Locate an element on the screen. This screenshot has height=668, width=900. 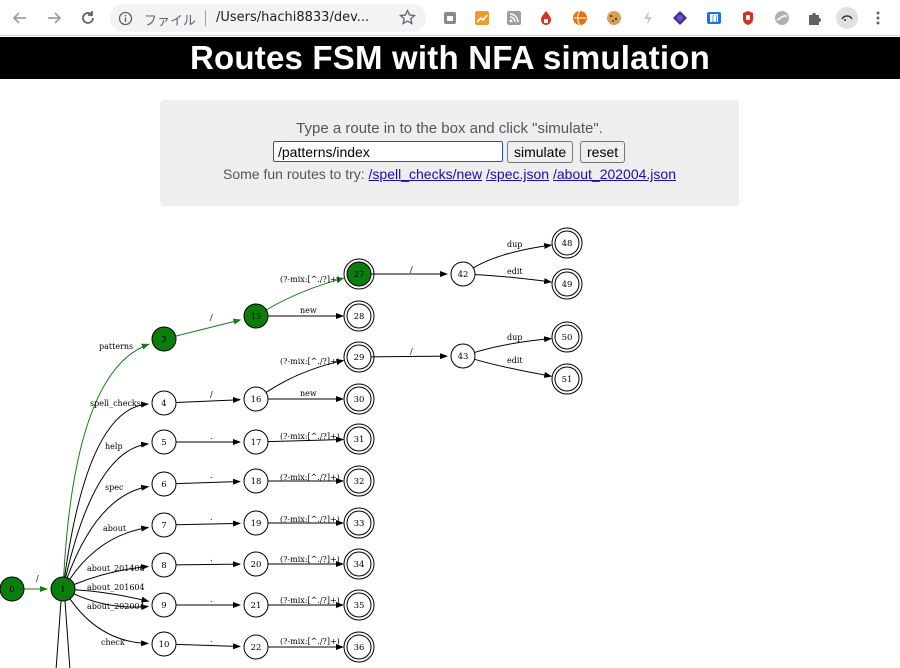
state-label: 9 is located at coordinates (163, 606).